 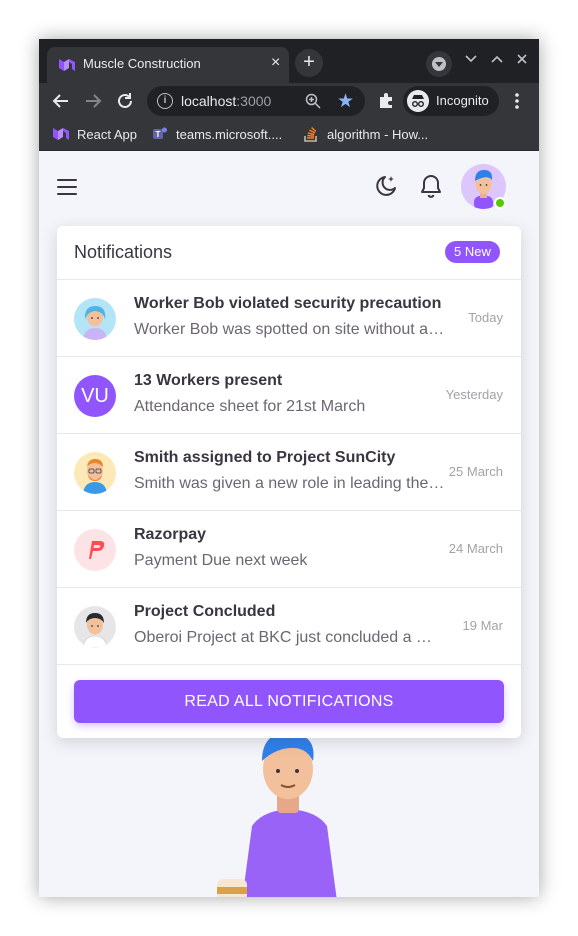 I want to click on minimize-icon, so click(x=471, y=59).